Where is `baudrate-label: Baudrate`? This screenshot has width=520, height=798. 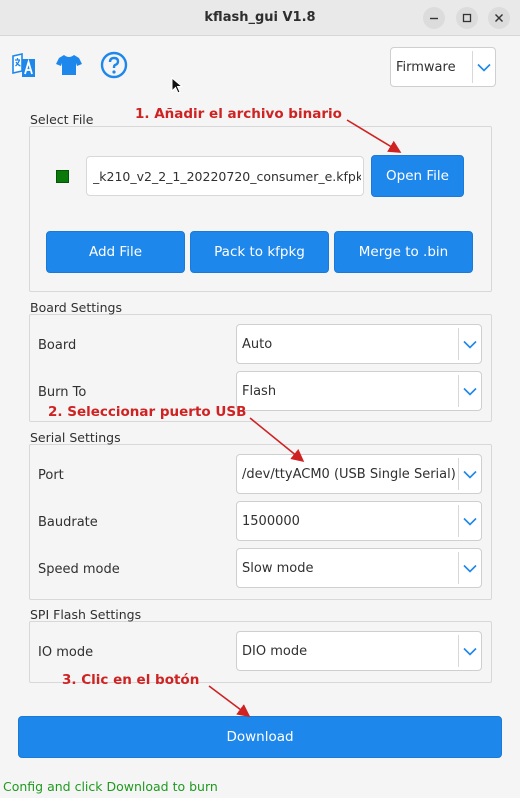
baudrate-label: Baudrate is located at coordinates (68, 522).